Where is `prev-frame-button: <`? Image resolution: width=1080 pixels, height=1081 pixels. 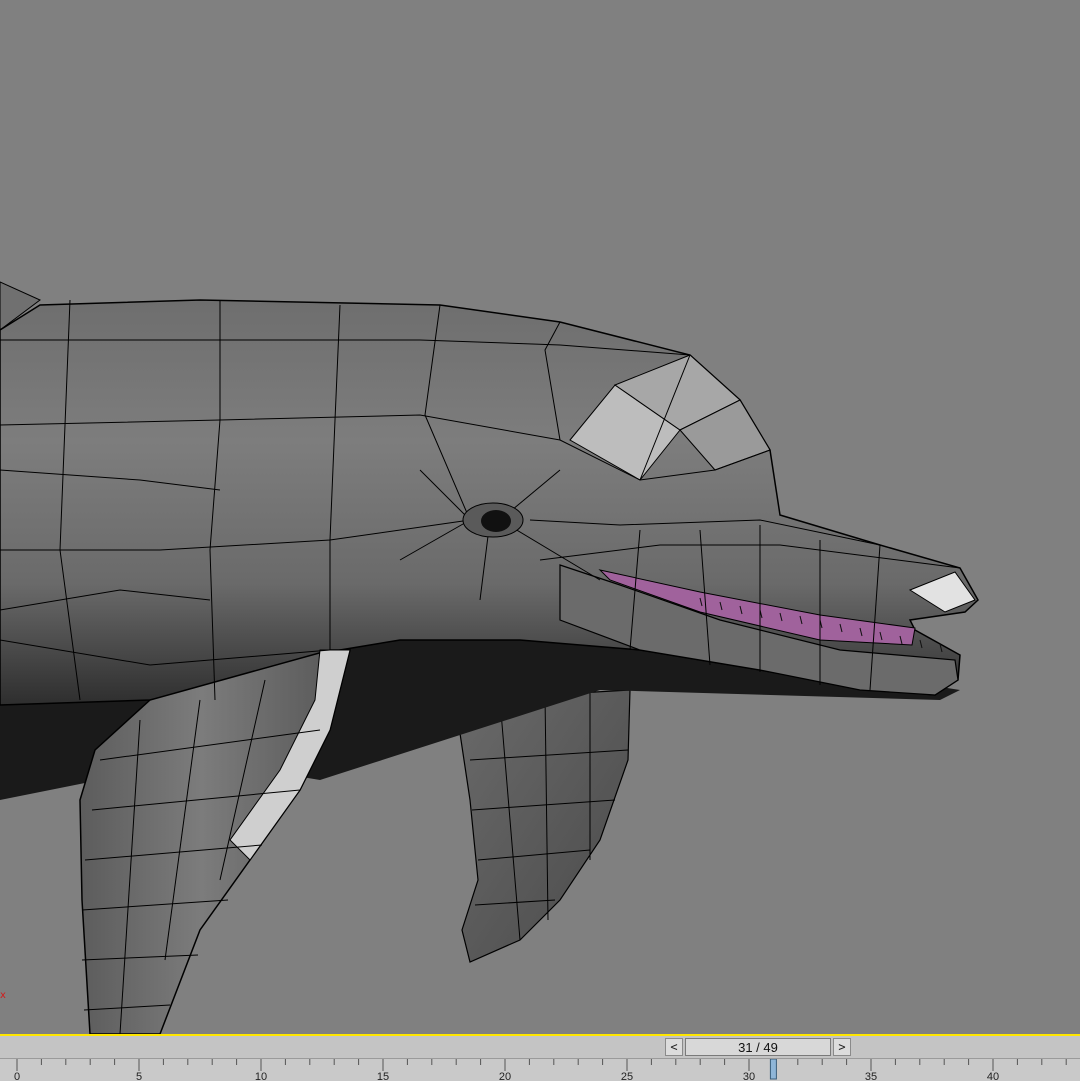 prev-frame-button: < is located at coordinates (674, 1047).